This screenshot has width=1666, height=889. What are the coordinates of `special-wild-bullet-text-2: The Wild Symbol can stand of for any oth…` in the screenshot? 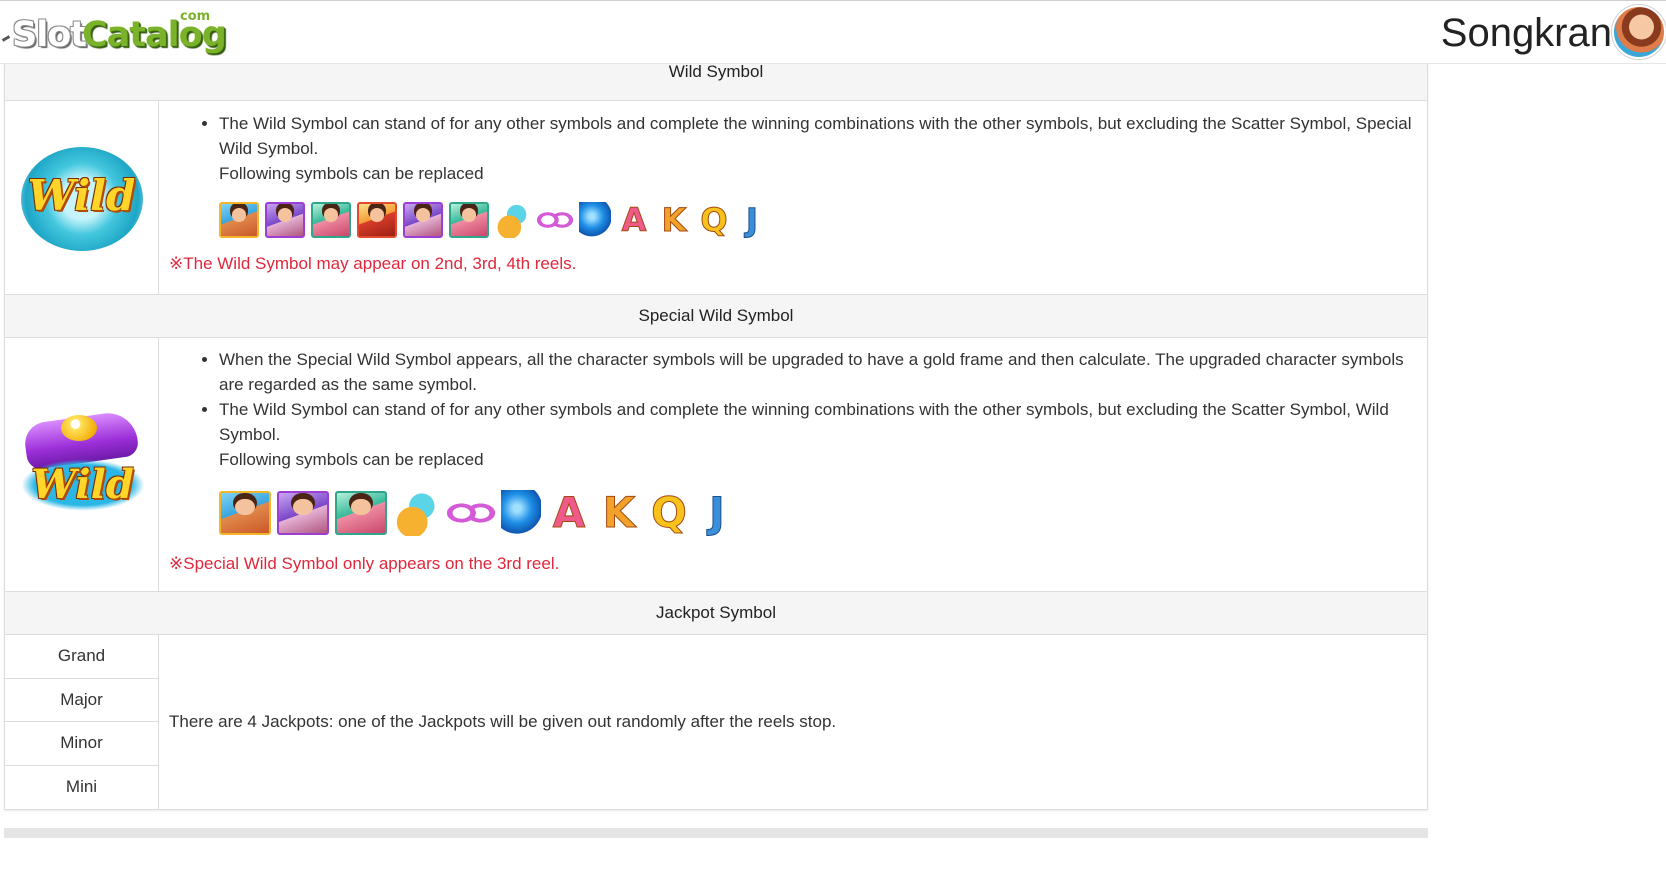 It's located at (804, 422).